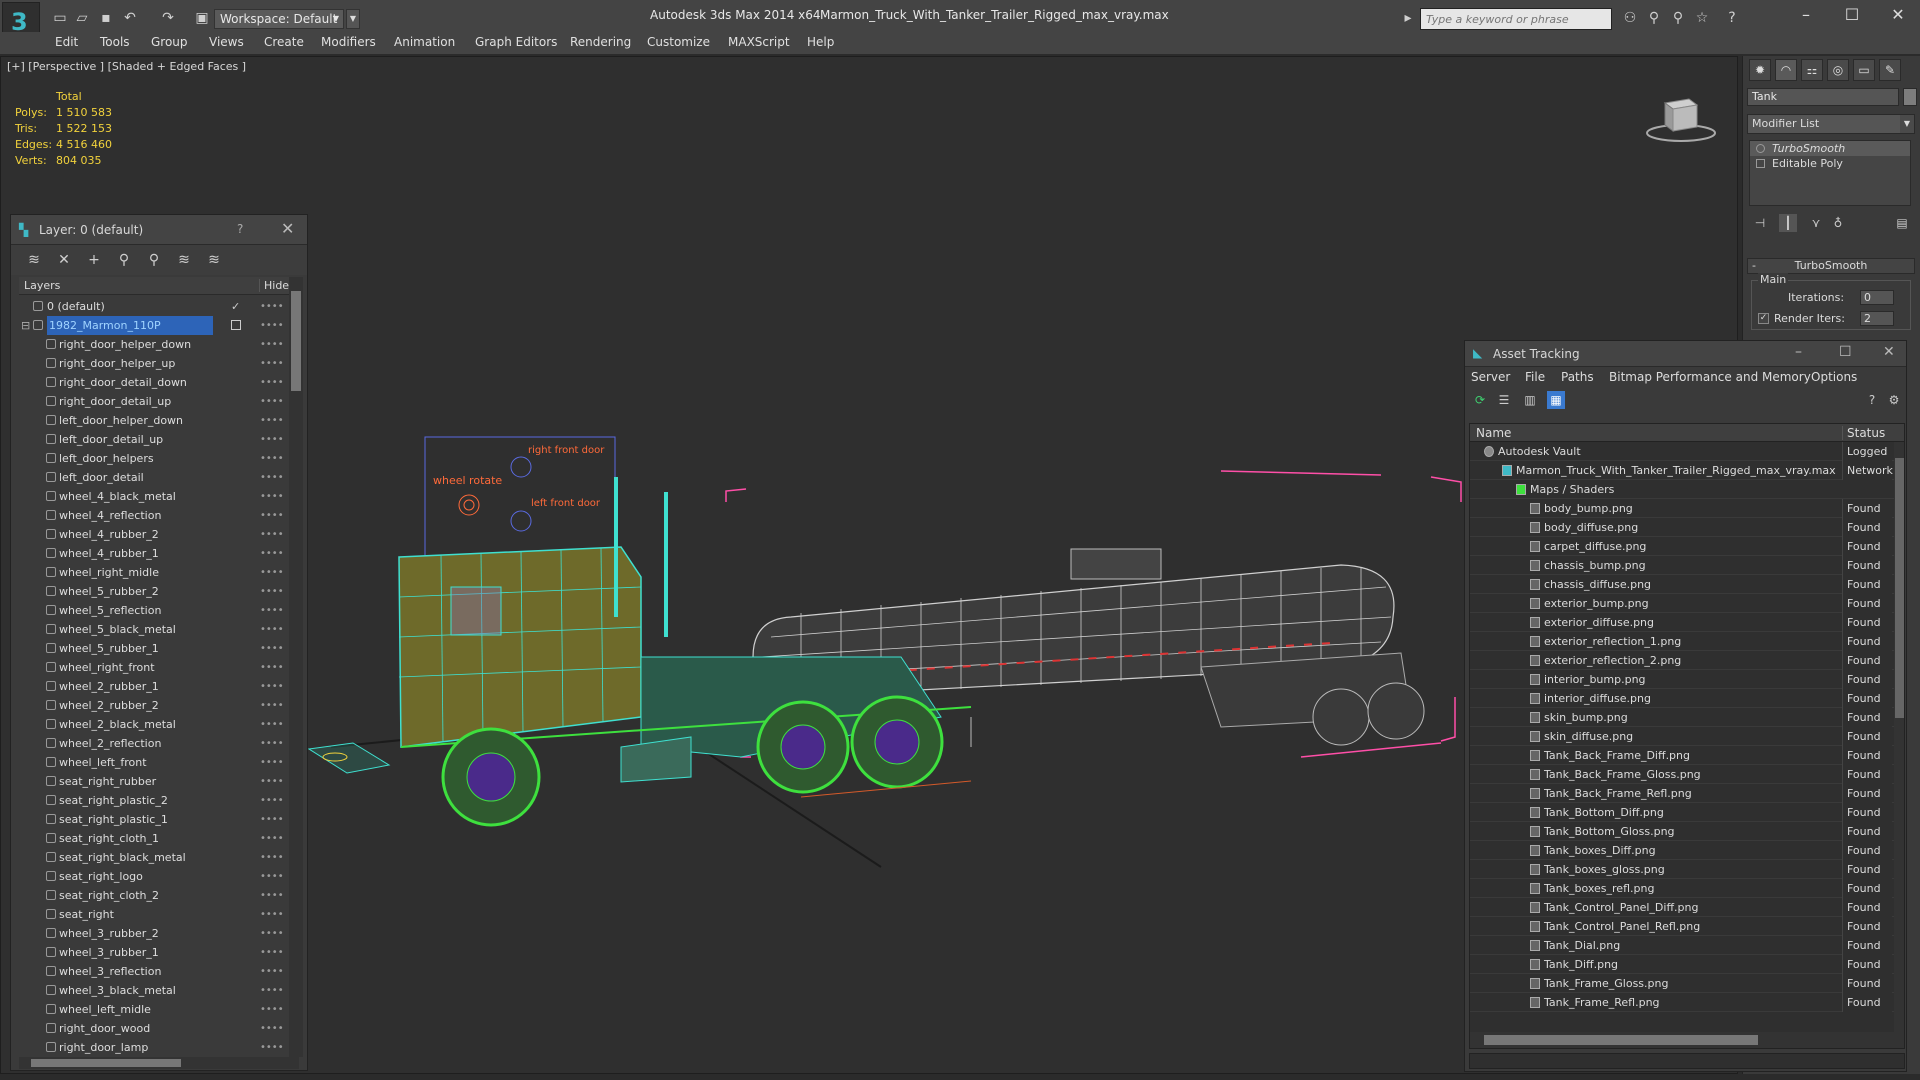 The image size is (1920, 1080). What do you see at coordinates (1687, 546) in the screenshot?
I see `asset-row: carpet_diffuse.png Found` at bounding box center [1687, 546].